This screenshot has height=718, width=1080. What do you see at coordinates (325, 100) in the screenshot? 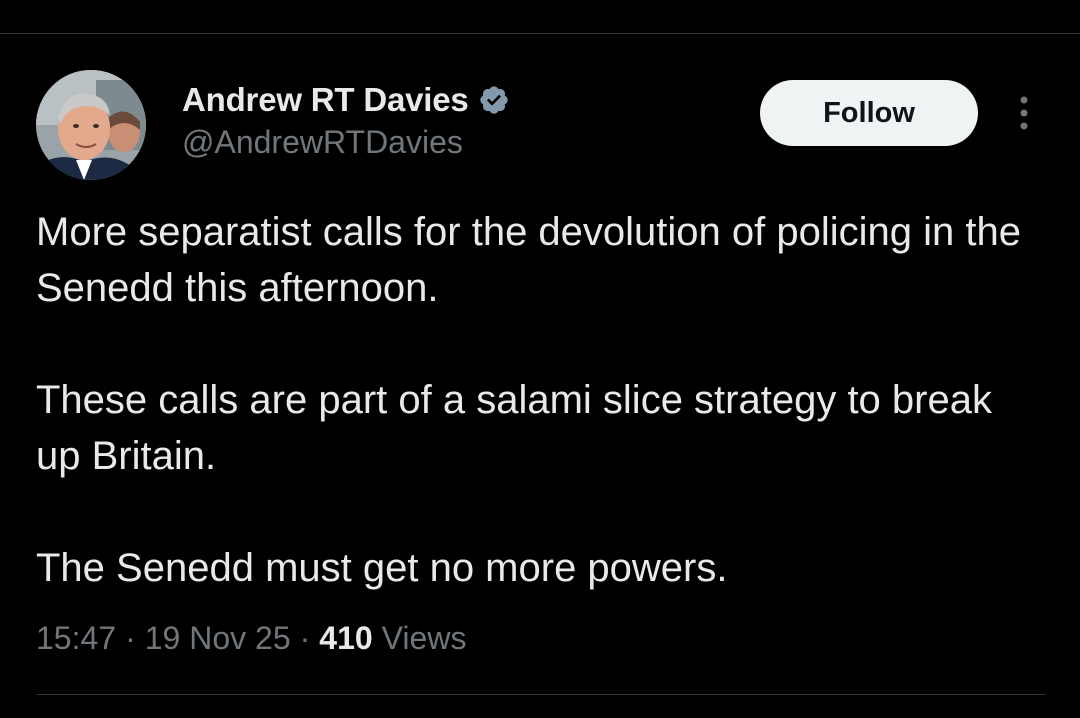
I see `display-name: Andrew RT Davies` at bounding box center [325, 100].